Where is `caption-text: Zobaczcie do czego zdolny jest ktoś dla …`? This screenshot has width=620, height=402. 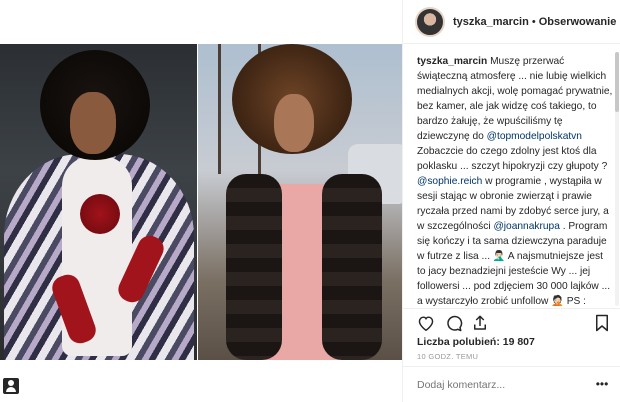 caption-text: Zobaczcie do czego zdolny jest ktoś dla … is located at coordinates (512, 159).